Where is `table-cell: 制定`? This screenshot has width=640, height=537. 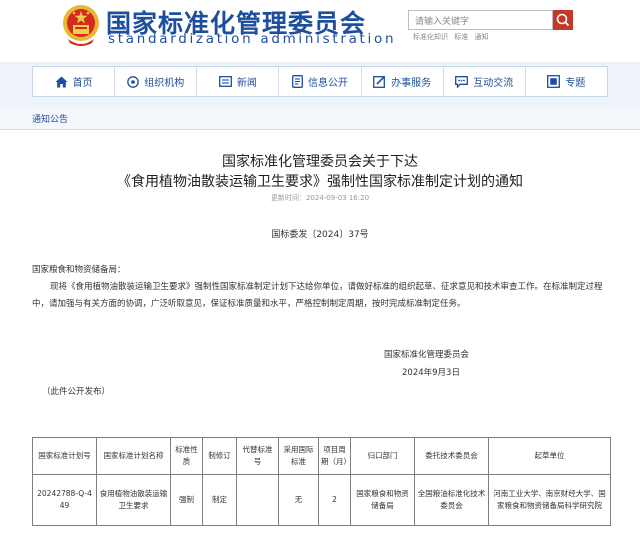
table-cell: 制定 is located at coordinates (219, 500).